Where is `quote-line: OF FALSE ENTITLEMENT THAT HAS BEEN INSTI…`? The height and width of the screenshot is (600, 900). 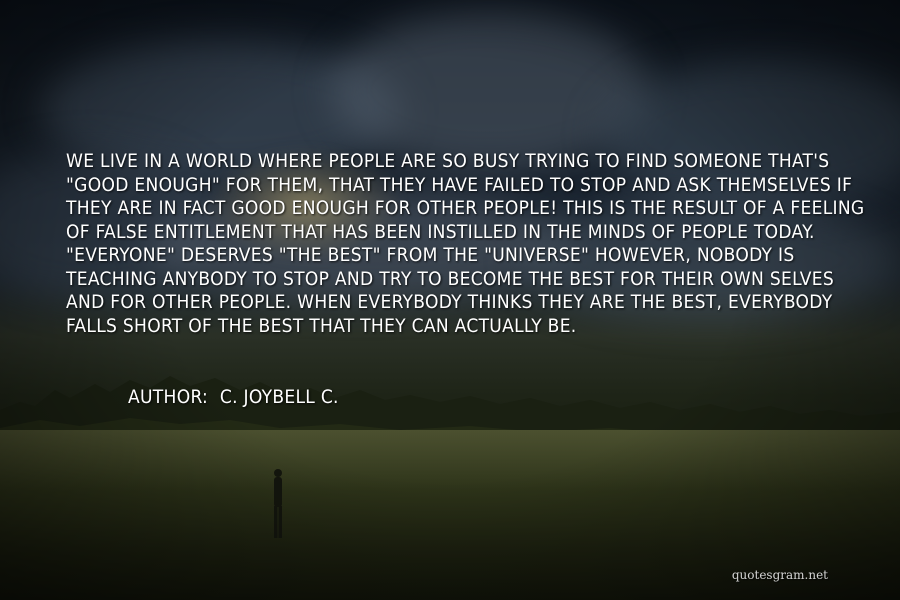
quote-line: OF FALSE ENTITLEMENT THAT HAS BEEN INSTI… is located at coordinates (440, 231).